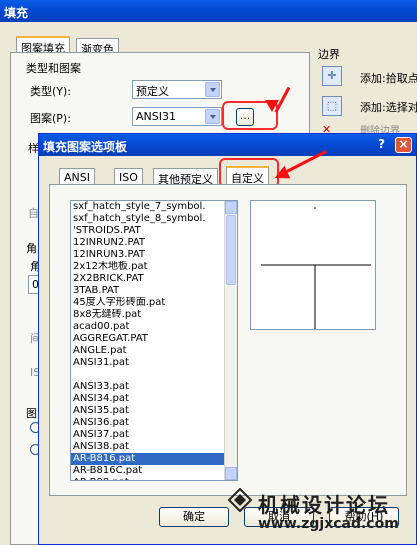  What do you see at coordinates (208, 11) in the screenshot?
I see `main-window-title: 填充` at bounding box center [208, 11].